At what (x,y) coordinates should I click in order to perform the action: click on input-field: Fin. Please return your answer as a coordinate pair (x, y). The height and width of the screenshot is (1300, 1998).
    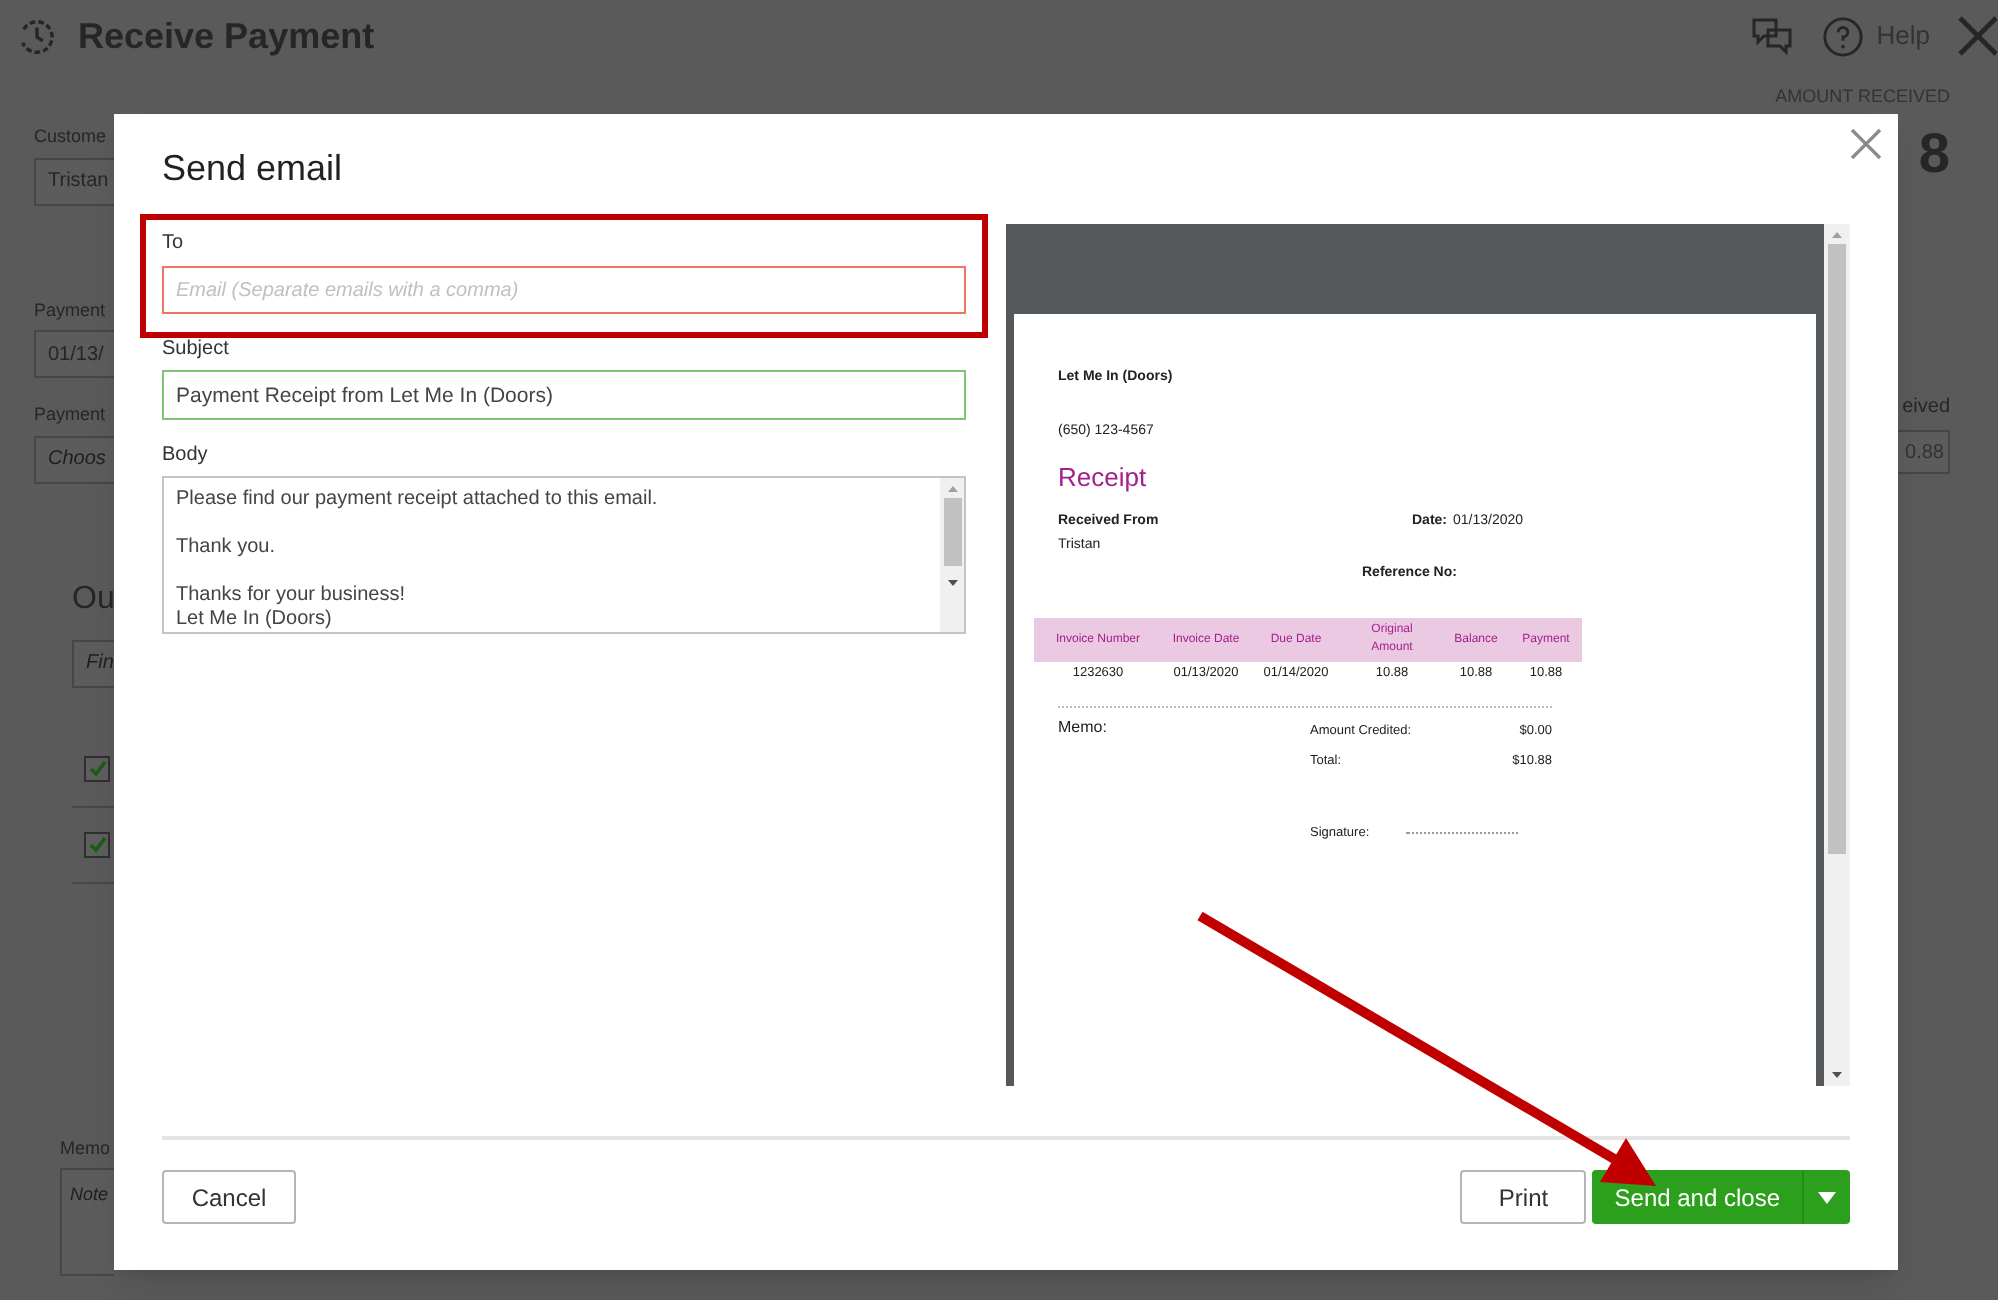
    Looking at the image, I should click on (93, 663).